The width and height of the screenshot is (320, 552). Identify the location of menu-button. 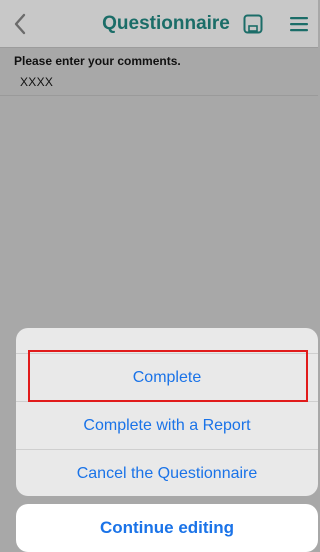
(299, 24).